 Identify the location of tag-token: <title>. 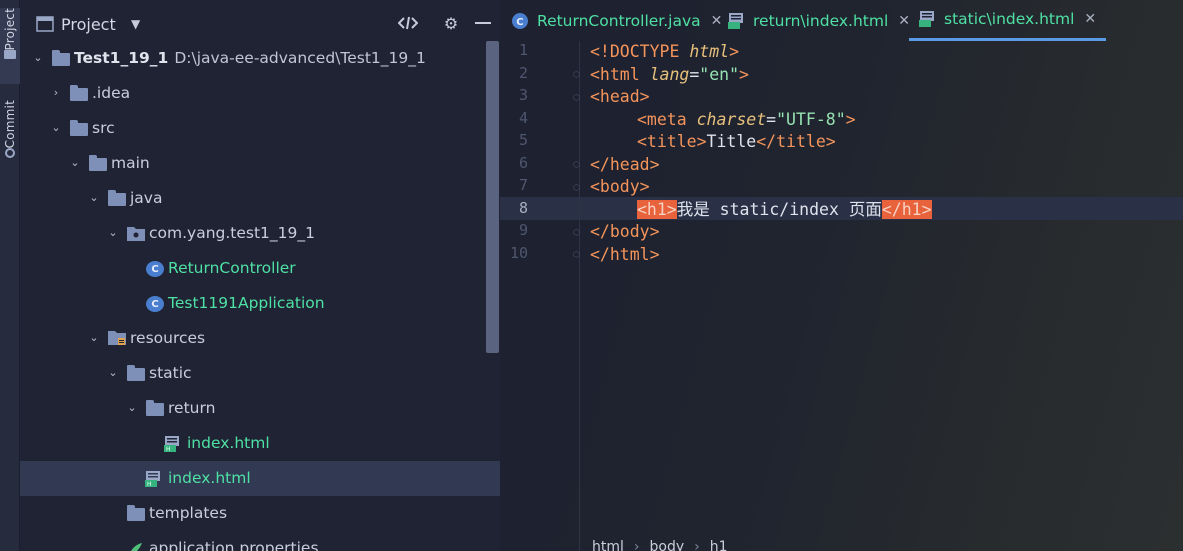
(672, 141).